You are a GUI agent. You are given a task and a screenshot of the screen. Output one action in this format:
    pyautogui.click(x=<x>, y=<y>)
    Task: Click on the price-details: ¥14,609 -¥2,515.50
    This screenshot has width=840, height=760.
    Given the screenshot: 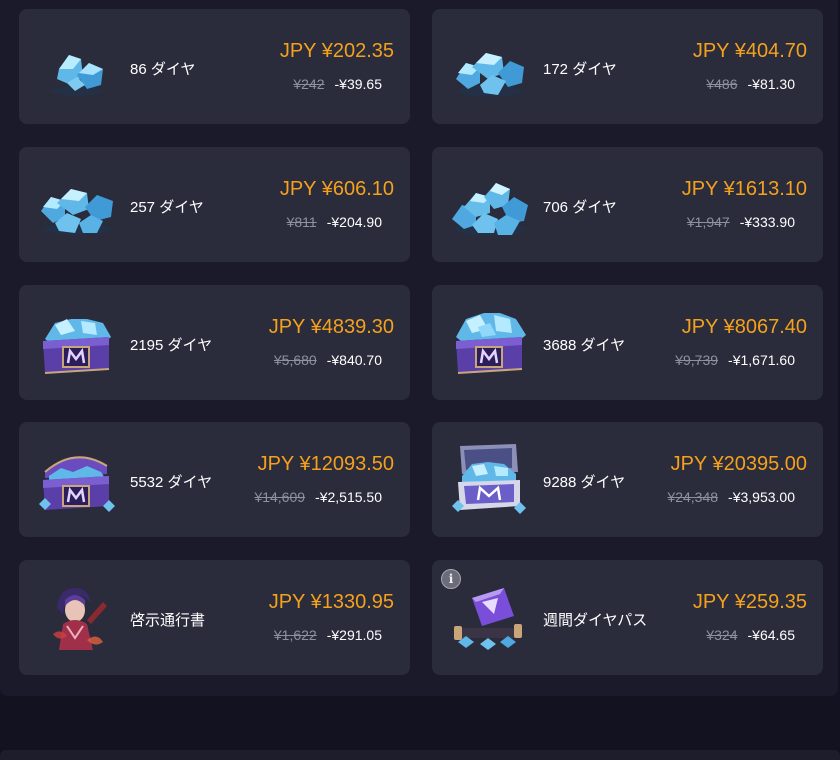 What is the action you would take?
    pyautogui.click(x=318, y=497)
    